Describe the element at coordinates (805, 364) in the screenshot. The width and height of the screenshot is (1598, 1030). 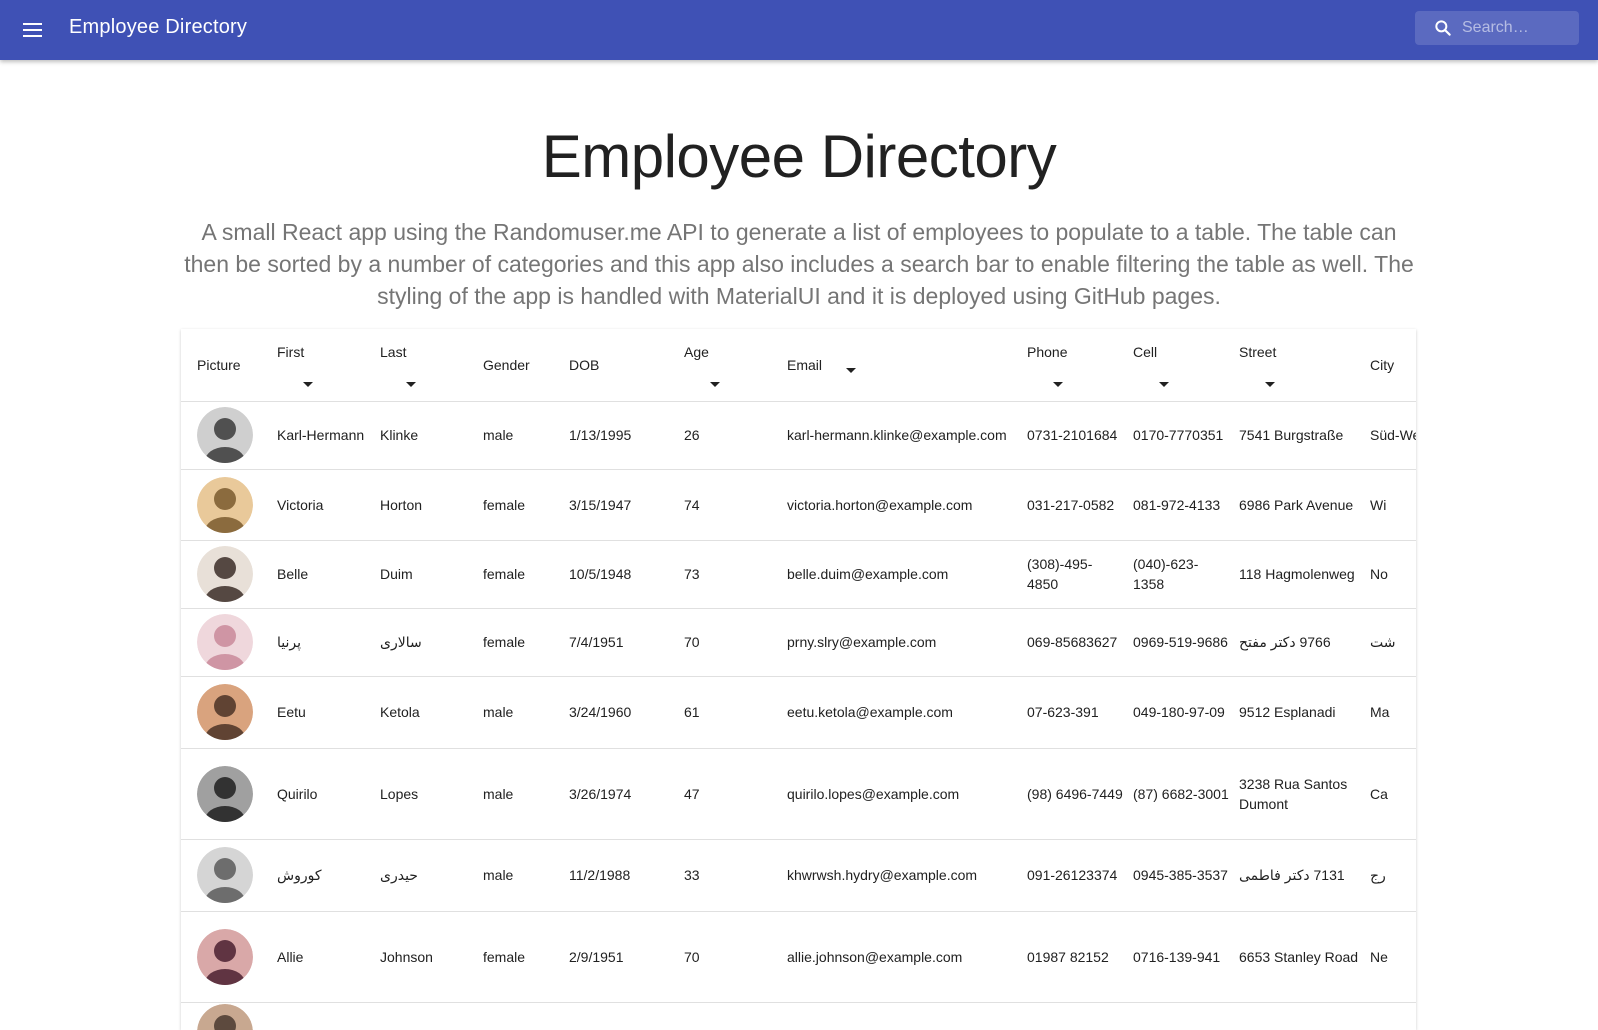
I see `column-label: Email` at that location.